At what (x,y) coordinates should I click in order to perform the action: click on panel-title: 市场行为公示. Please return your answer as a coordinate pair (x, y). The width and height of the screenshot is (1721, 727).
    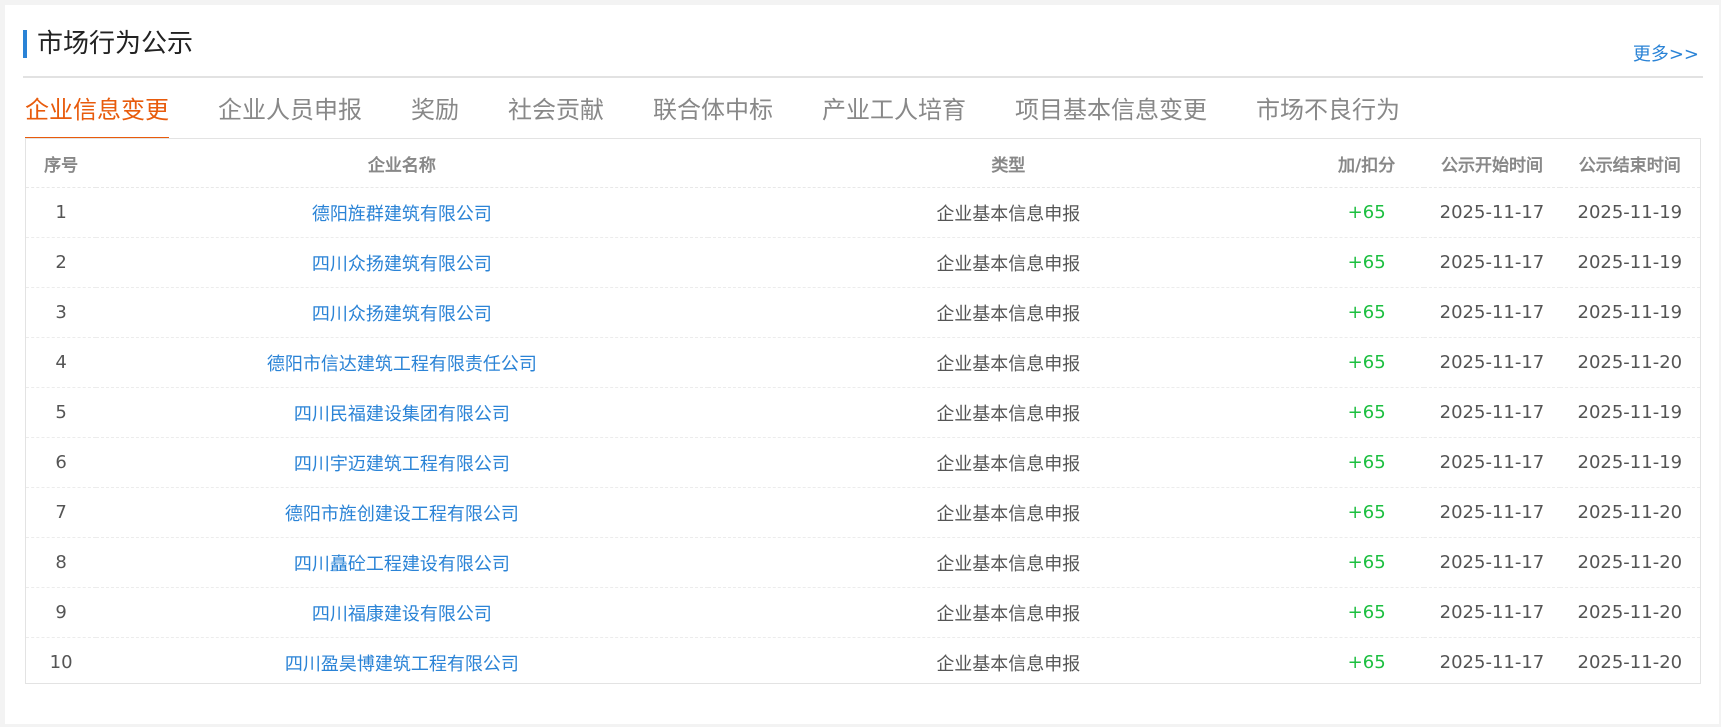
    Looking at the image, I should click on (115, 44).